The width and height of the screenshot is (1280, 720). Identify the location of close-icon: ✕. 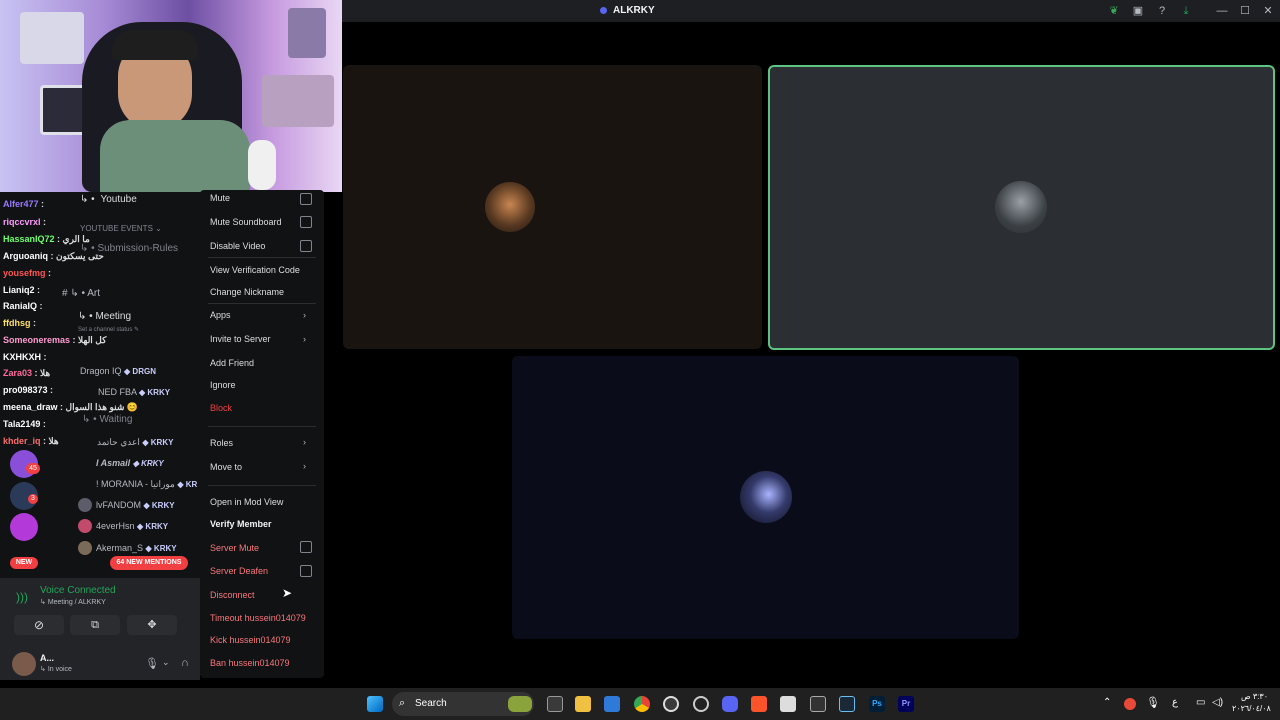
(1268, 11).